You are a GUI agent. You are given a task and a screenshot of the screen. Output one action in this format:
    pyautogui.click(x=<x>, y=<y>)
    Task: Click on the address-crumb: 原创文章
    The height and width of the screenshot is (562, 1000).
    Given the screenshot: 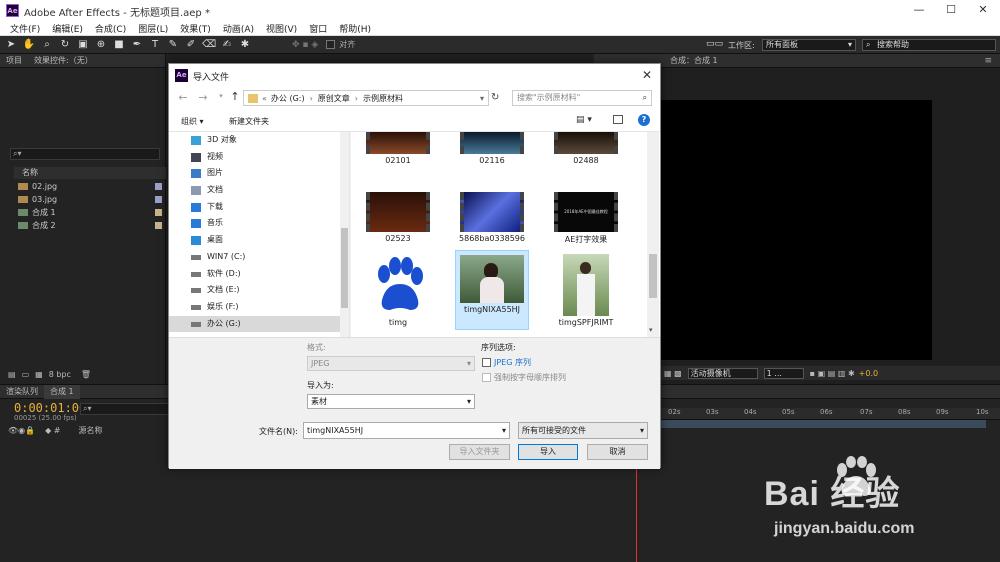 What is the action you would take?
    pyautogui.click(x=334, y=98)
    